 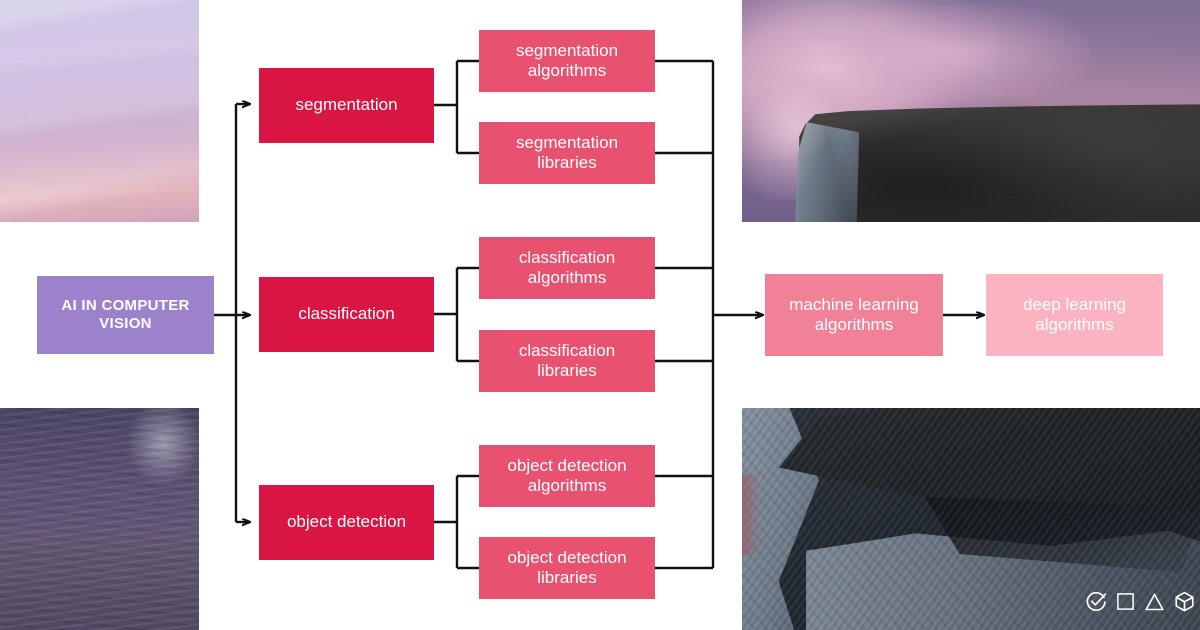 I want to click on node-segmentation: segmentation, so click(x=346, y=105).